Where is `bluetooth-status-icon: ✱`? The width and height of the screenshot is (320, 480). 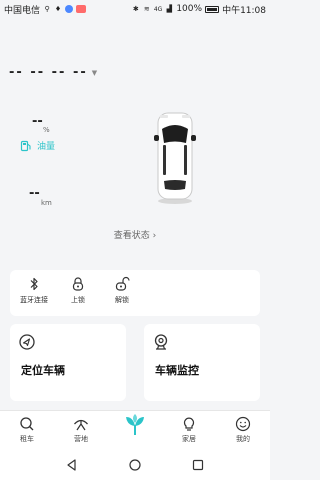
bluetooth-status-icon: ✱ is located at coordinates (135, 9).